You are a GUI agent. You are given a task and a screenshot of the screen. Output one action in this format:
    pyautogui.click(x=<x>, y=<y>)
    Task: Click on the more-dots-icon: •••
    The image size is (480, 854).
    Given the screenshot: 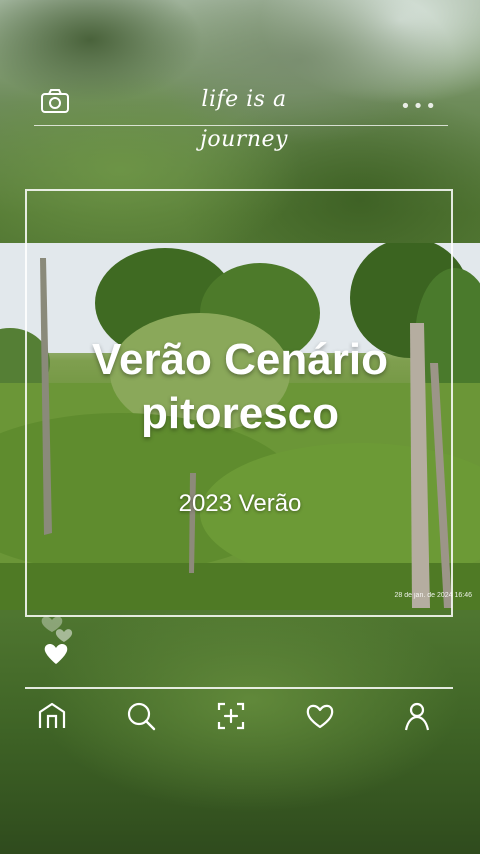 What is the action you would take?
    pyautogui.click(x=419, y=106)
    